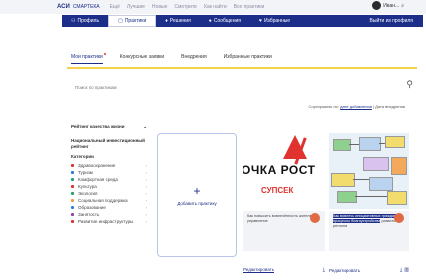 This screenshot has height=280, width=426. I want to click on nav-label: Профиль, so click(88, 21).